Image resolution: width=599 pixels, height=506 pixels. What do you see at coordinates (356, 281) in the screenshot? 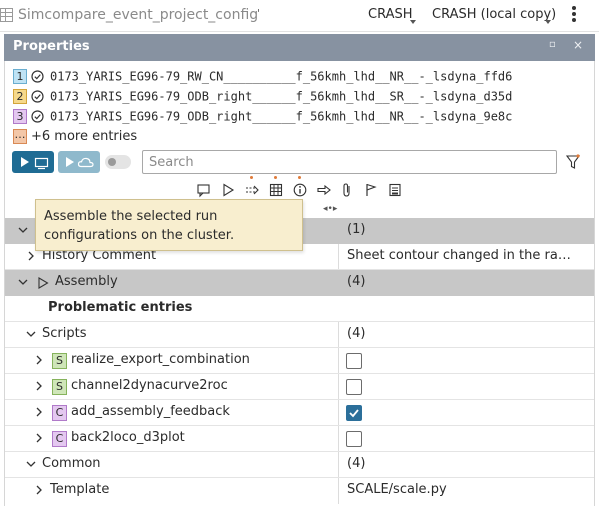
I see `assembly-count: (4)` at bounding box center [356, 281].